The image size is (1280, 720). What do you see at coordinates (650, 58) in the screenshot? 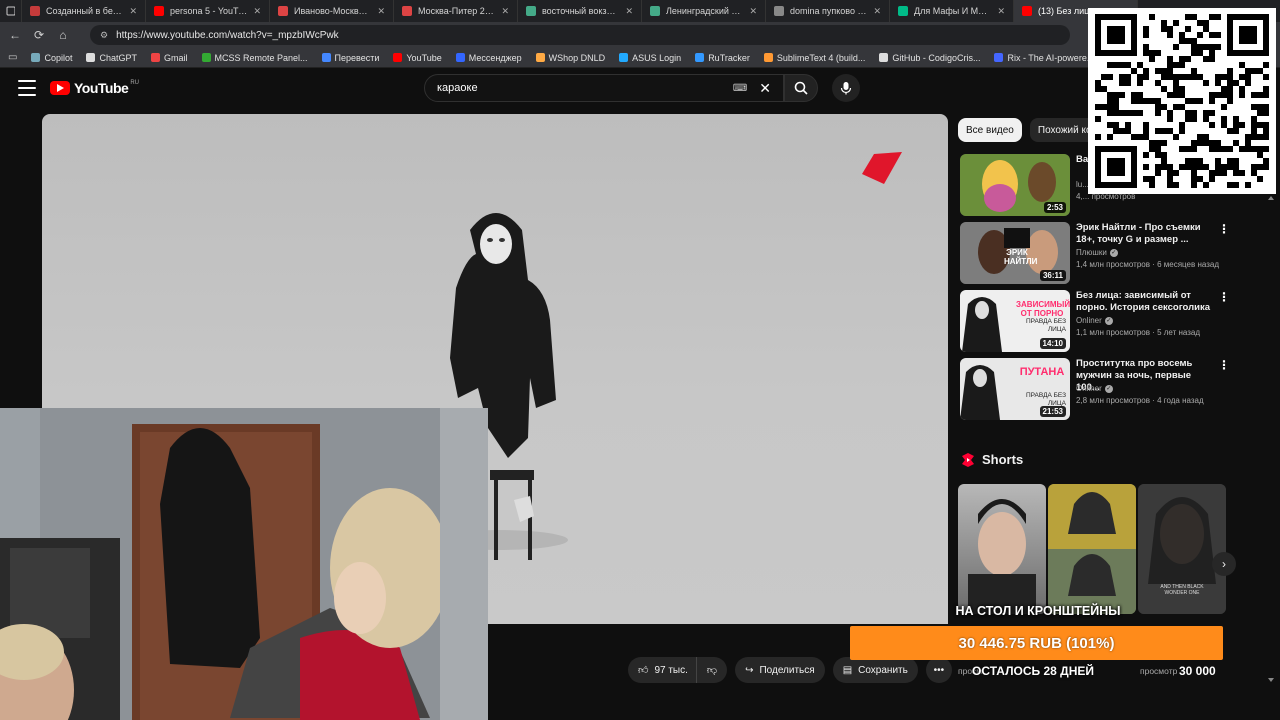
I see `bookmark-item: ASUS Login` at bounding box center [650, 58].